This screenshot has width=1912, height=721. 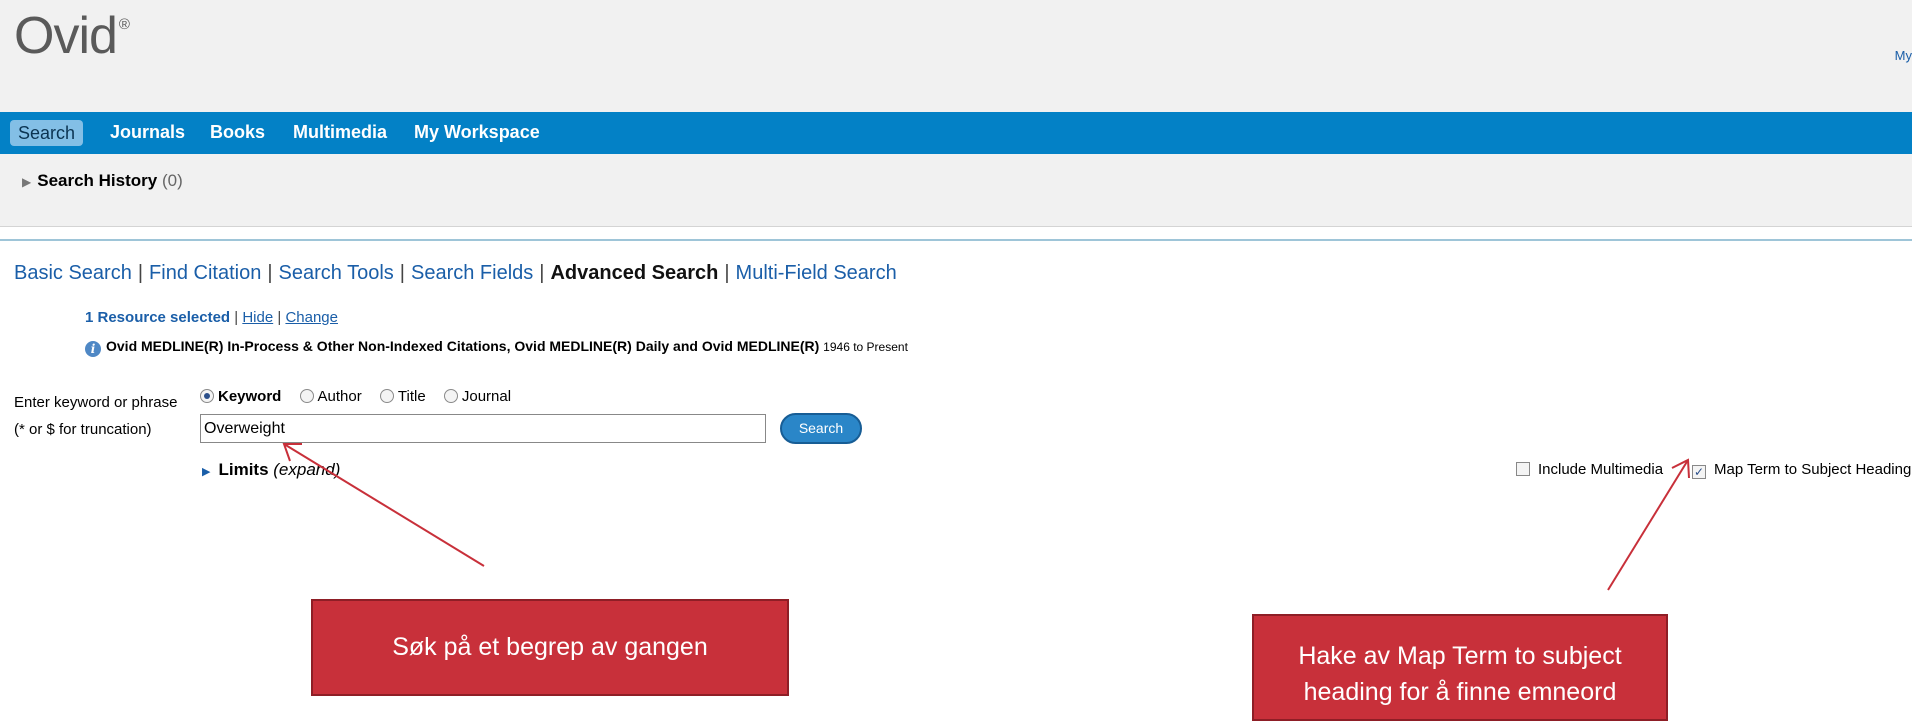 I want to click on hide-link: Hide, so click(x=257, y=317).